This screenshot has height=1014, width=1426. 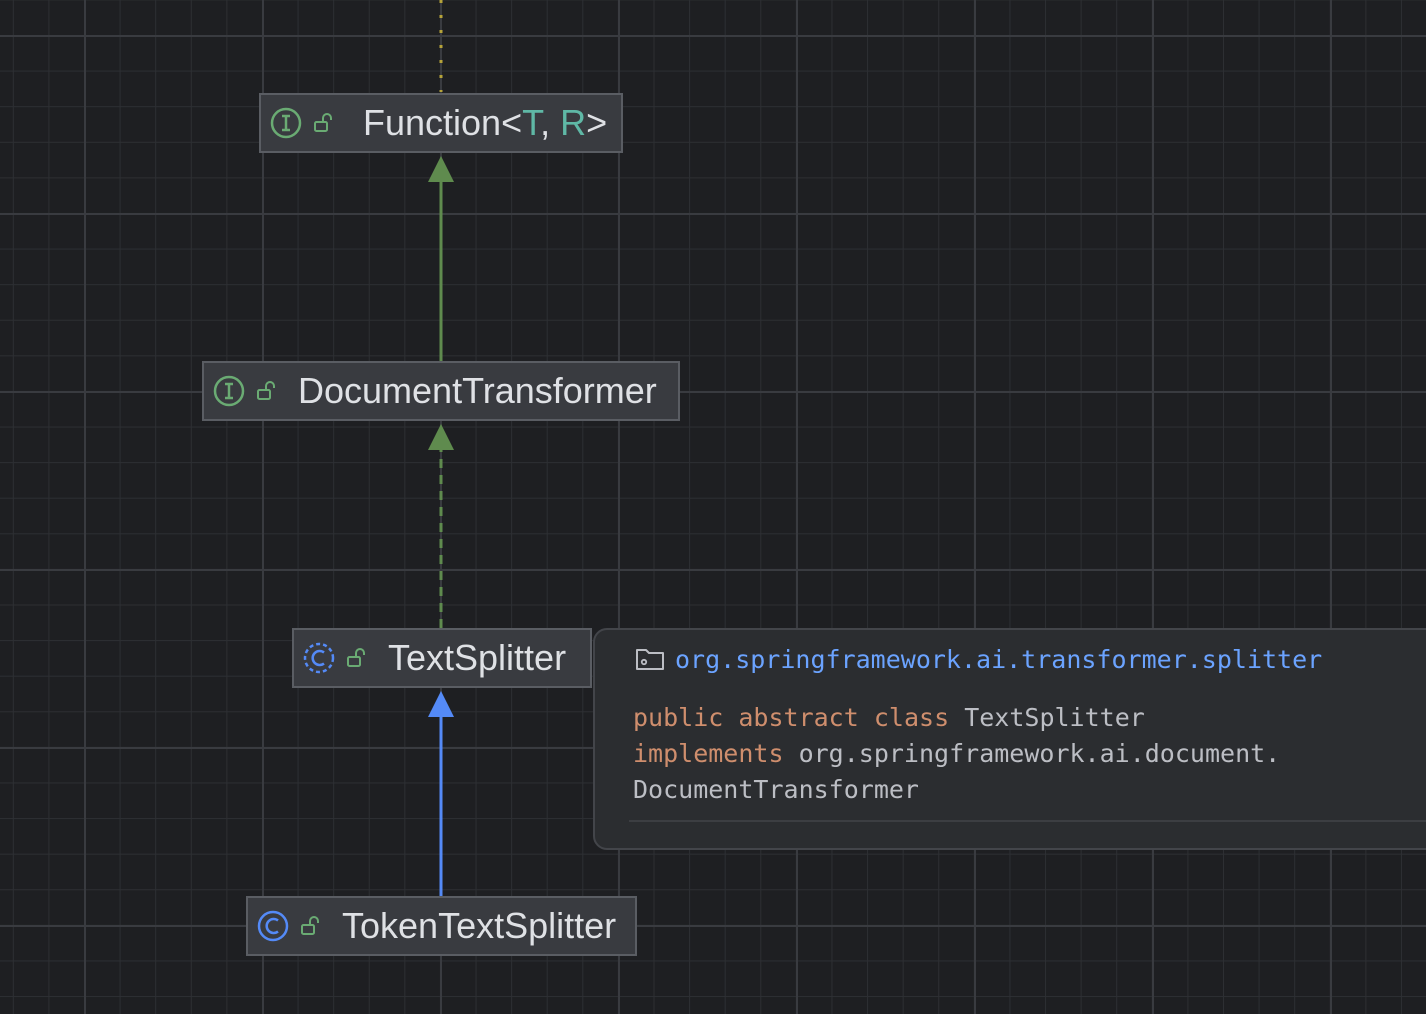 I want to click on edge-arrowhead-textsplitter, so click(x=441, y=704).